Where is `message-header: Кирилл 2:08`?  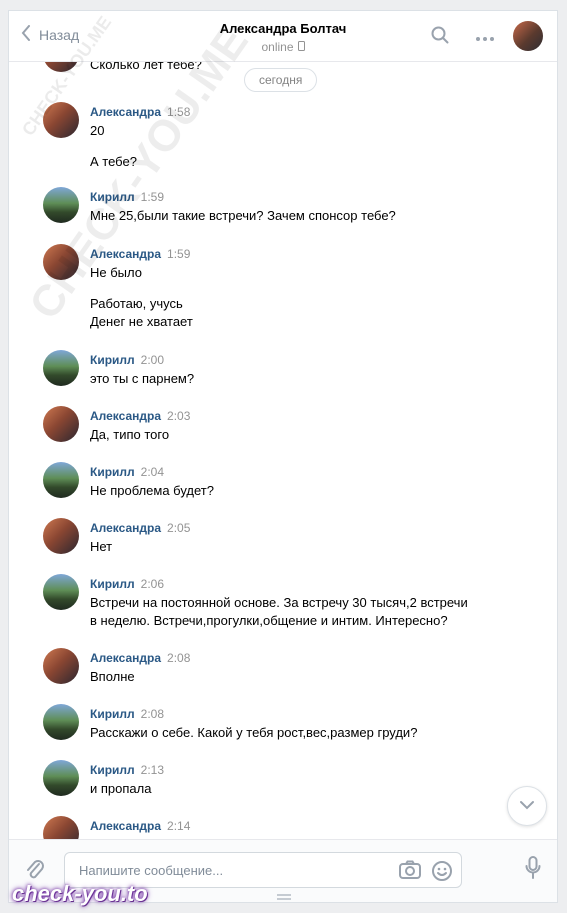 message-header: Кирилл 2:08 is located at coordinates (127, 714).